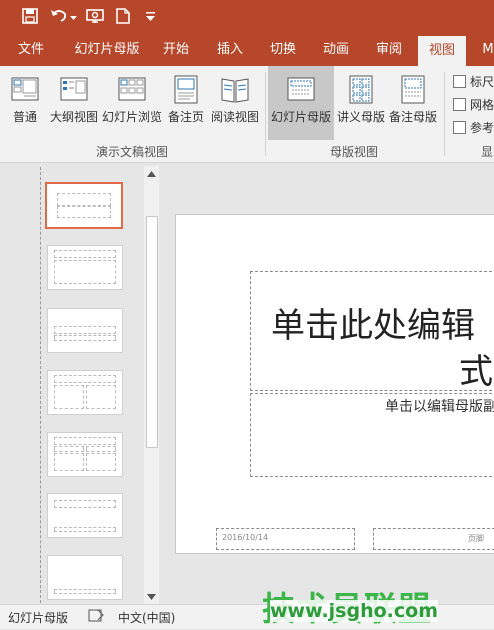 This screenshot has width=494, height=630. I want to click on guides-checkbox, so click(459, 127).